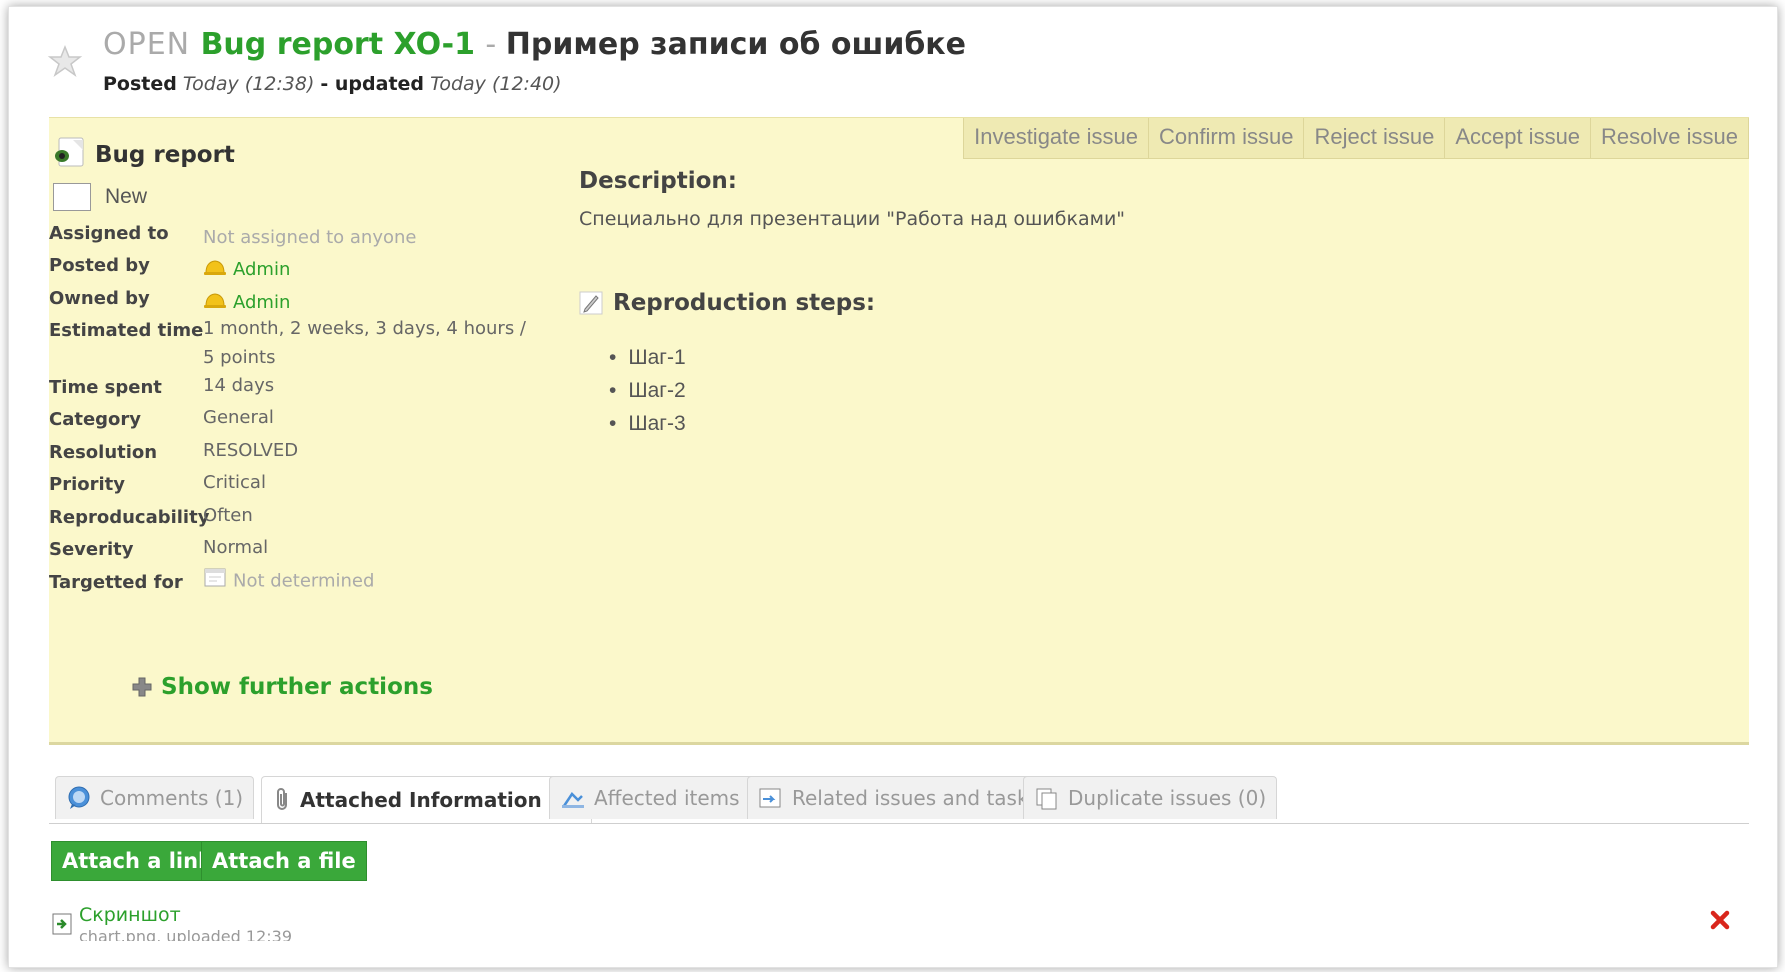 This screenshot has width=1785, height=972. Describe the element at coordinates (1047, 798) in the screenshot. I see `duplicate-issues-icon` at that location.